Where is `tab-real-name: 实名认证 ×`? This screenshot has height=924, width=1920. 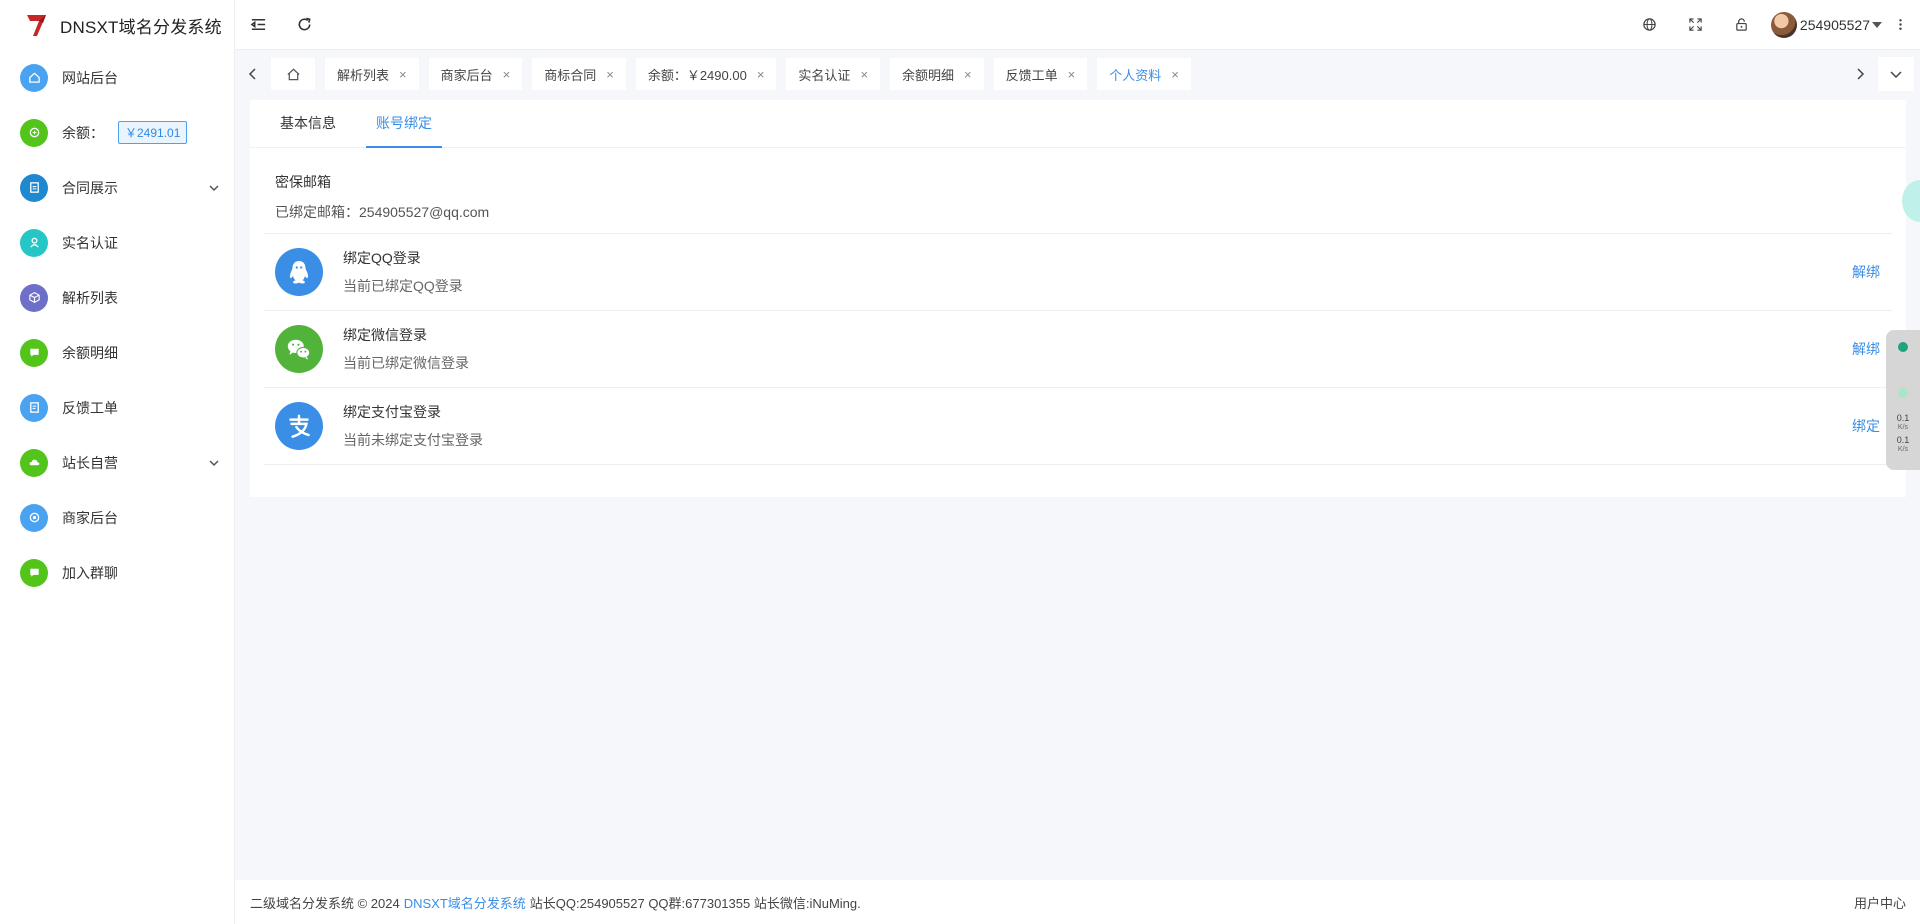
tab-real-name: 实名认证 × is located at coordinates (833, 74).